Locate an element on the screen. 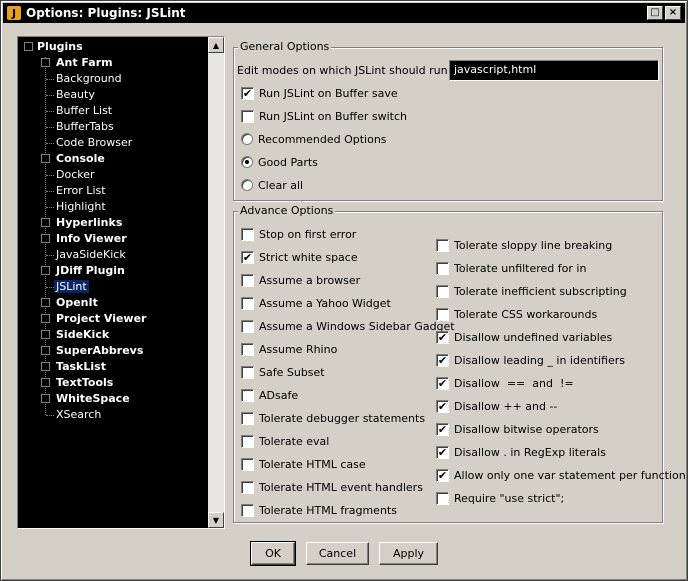 The image size is (688, 581). tree-item-buffer-list: Buffer List is located at coordinates (84, 110).